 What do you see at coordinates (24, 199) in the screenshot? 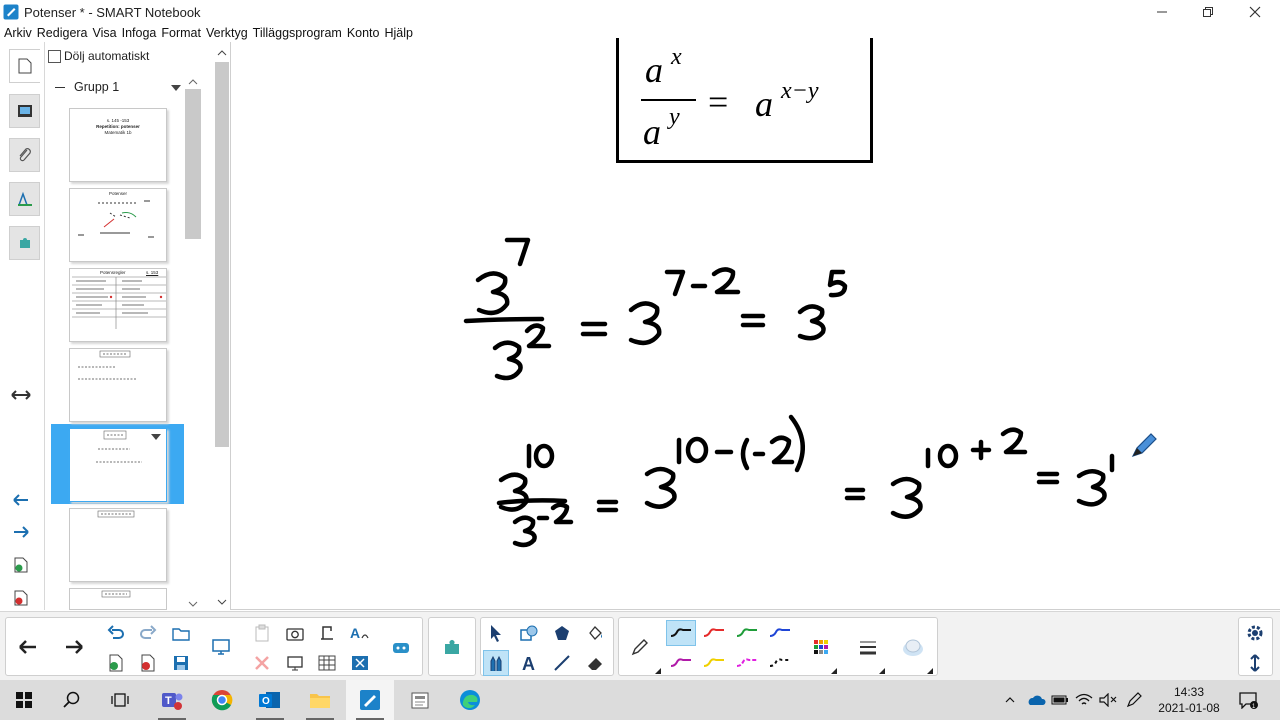
I see `tab-properties` at bounding box center [24, 199].